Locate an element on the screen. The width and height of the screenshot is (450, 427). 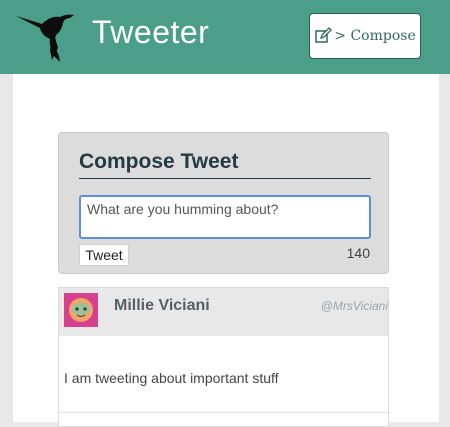
compose-button: > Compose is located at coordinates (365, 36).